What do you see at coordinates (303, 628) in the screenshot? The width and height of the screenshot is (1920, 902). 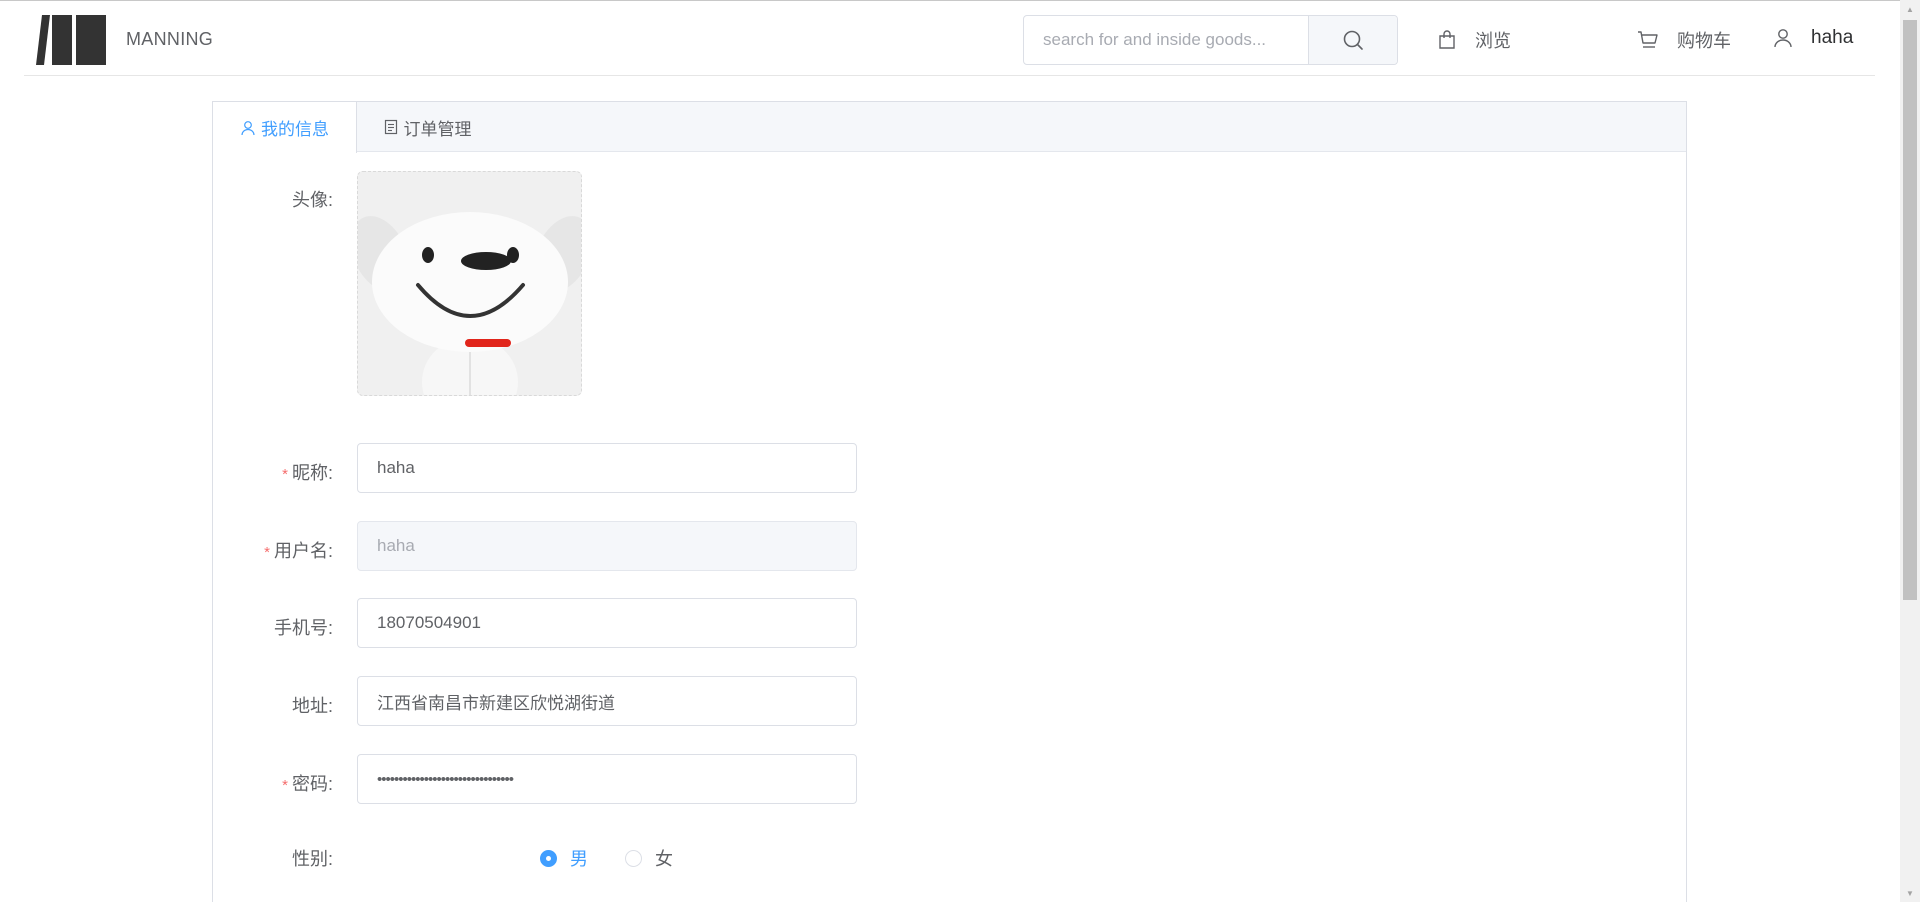 I see `phone-label: 手机号:` at bounding box center [303, 628].